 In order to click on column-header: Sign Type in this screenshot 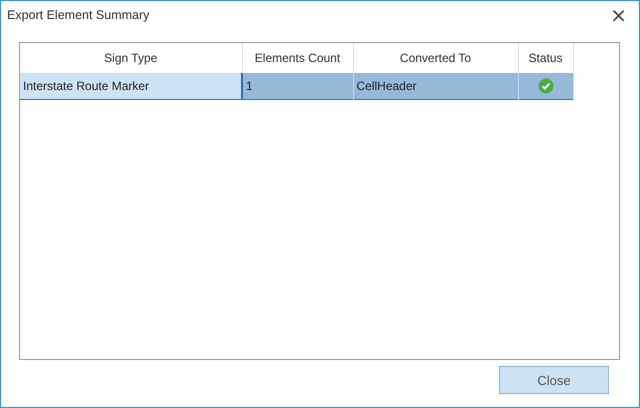, I will do `click(131, 58)`.